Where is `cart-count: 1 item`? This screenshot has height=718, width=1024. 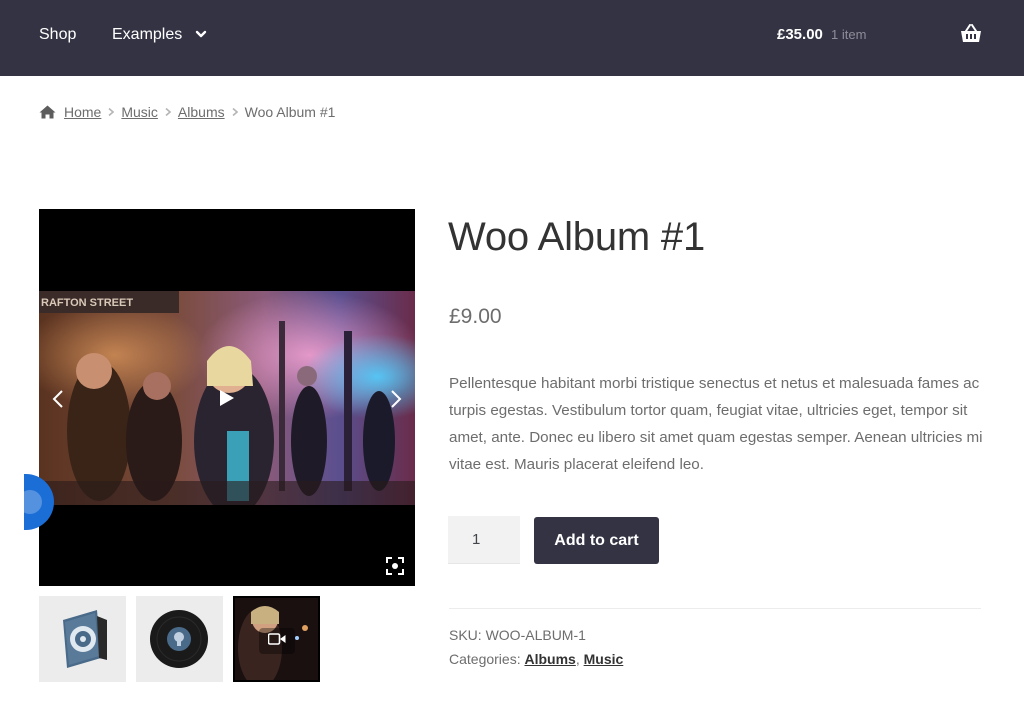
cart-count: 1 item is located at coordinates (848, 35).